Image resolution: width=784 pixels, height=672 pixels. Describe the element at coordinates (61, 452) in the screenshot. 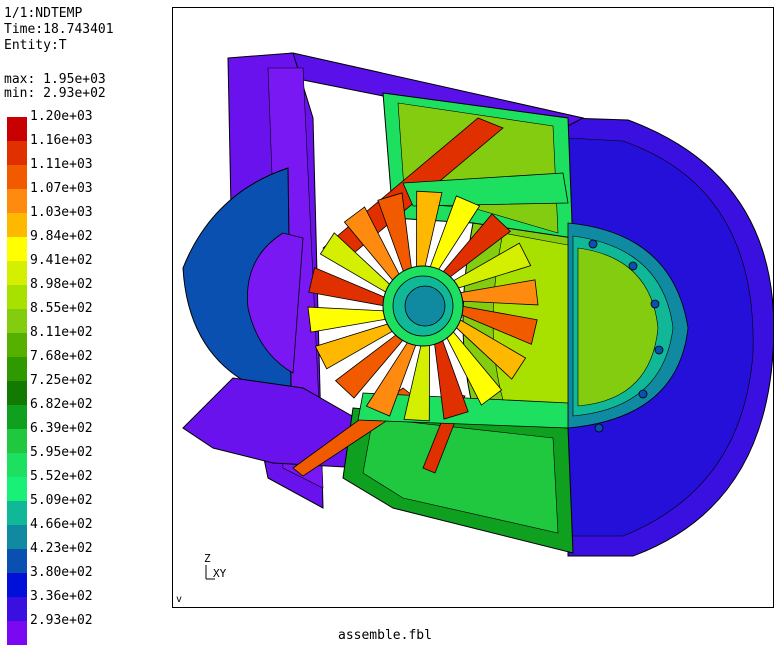

I see `legend-label: 5.95e+02` at that location.